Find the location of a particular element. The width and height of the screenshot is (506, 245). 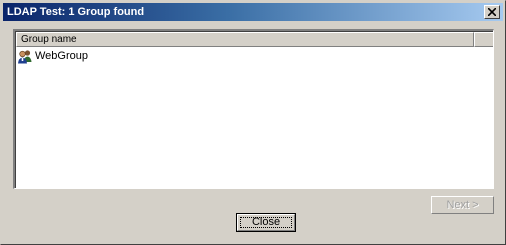

close-button-label: Close is located at coordinates (266, 222).